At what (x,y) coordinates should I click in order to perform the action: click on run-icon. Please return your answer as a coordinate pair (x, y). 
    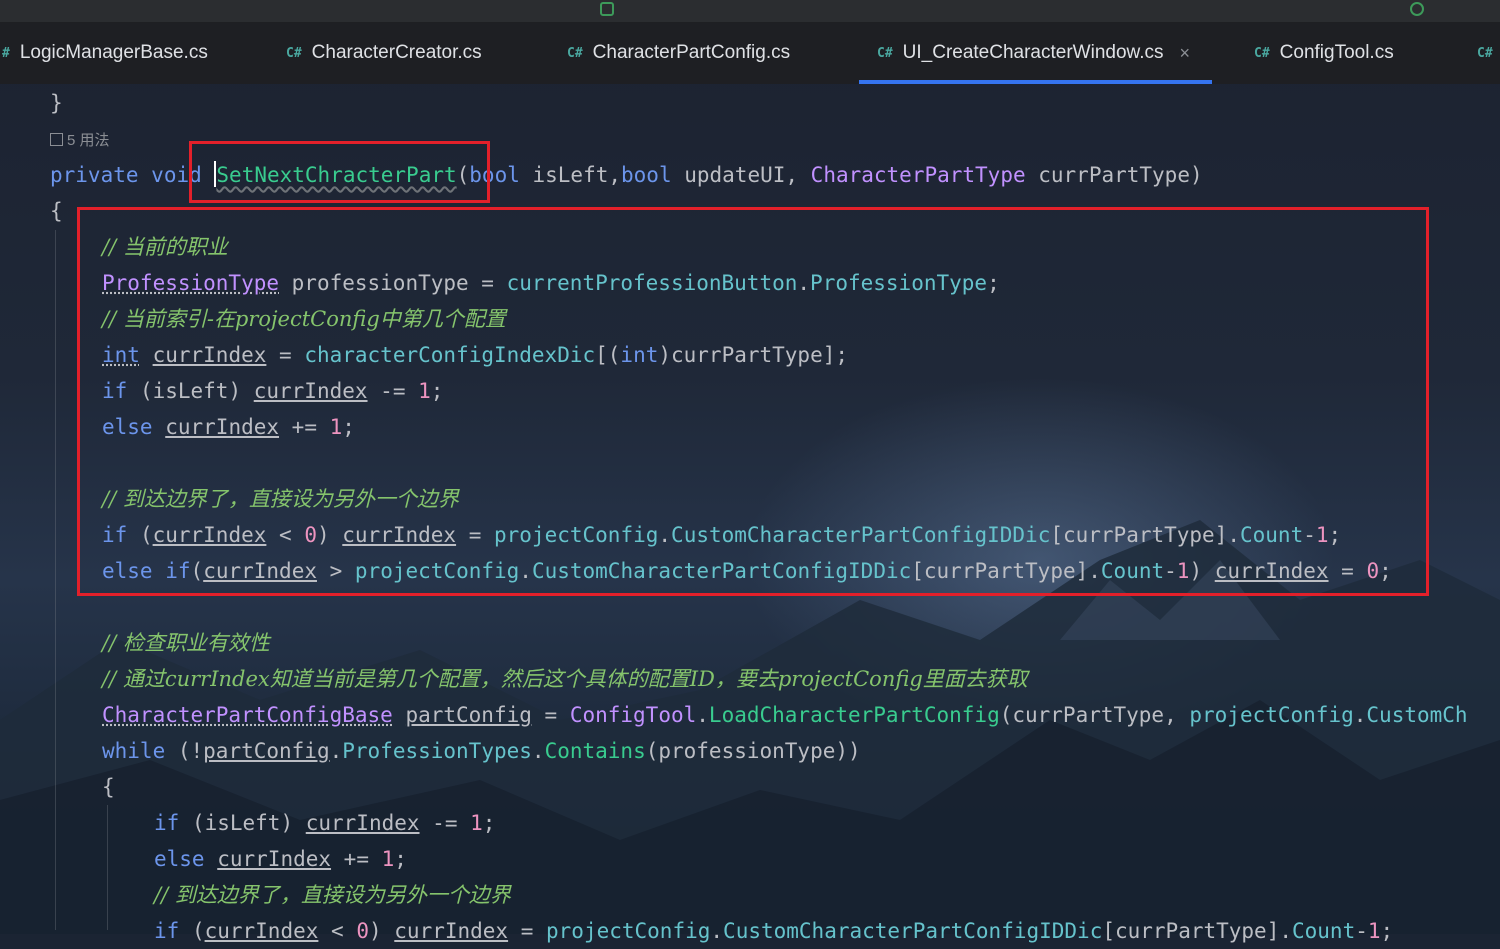
    Looking at the image, I should click on (607, 9).